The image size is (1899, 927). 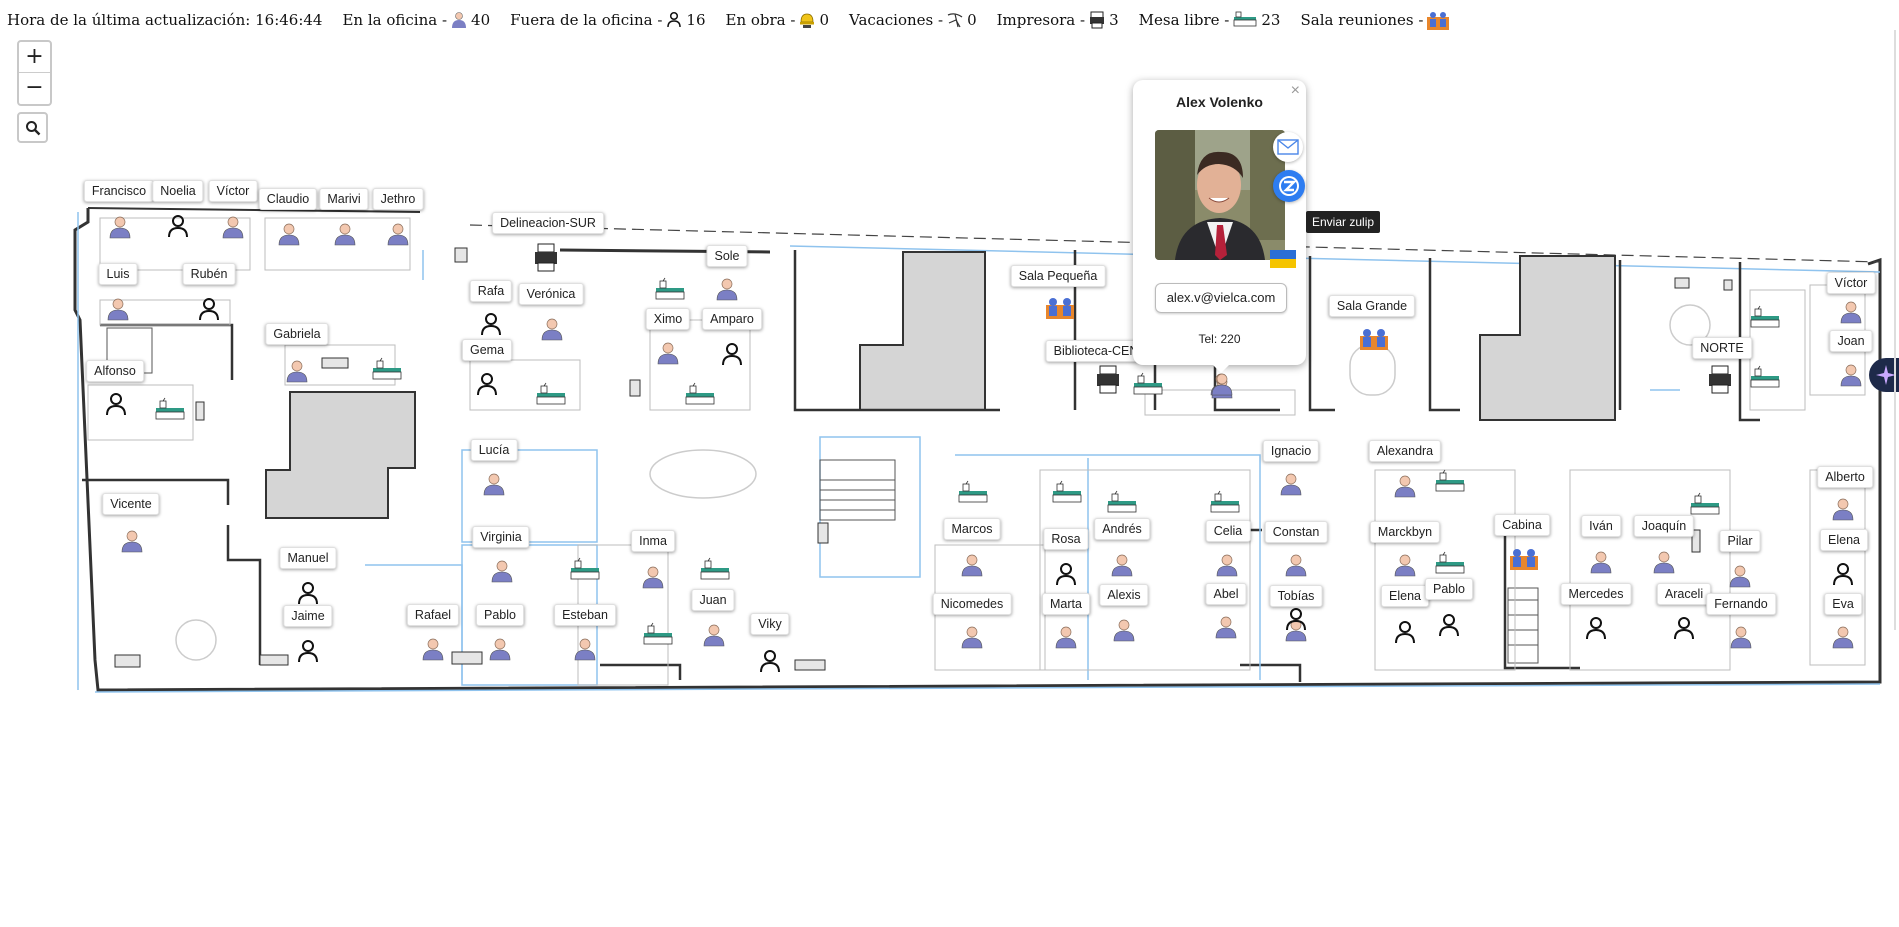 I want to click on label-alfonso: Alfonso, so click(x=115, y=371).